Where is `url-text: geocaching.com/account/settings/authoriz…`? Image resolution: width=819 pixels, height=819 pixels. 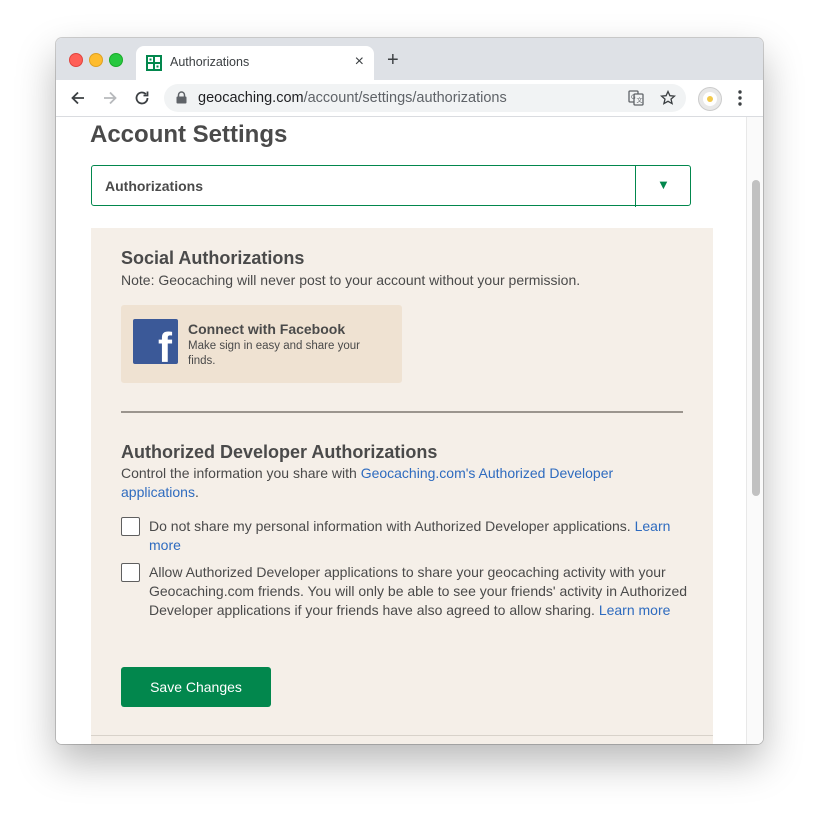
url-text: geocaching.com/account/settings/authoriz… is located at coordinates (352, 98).